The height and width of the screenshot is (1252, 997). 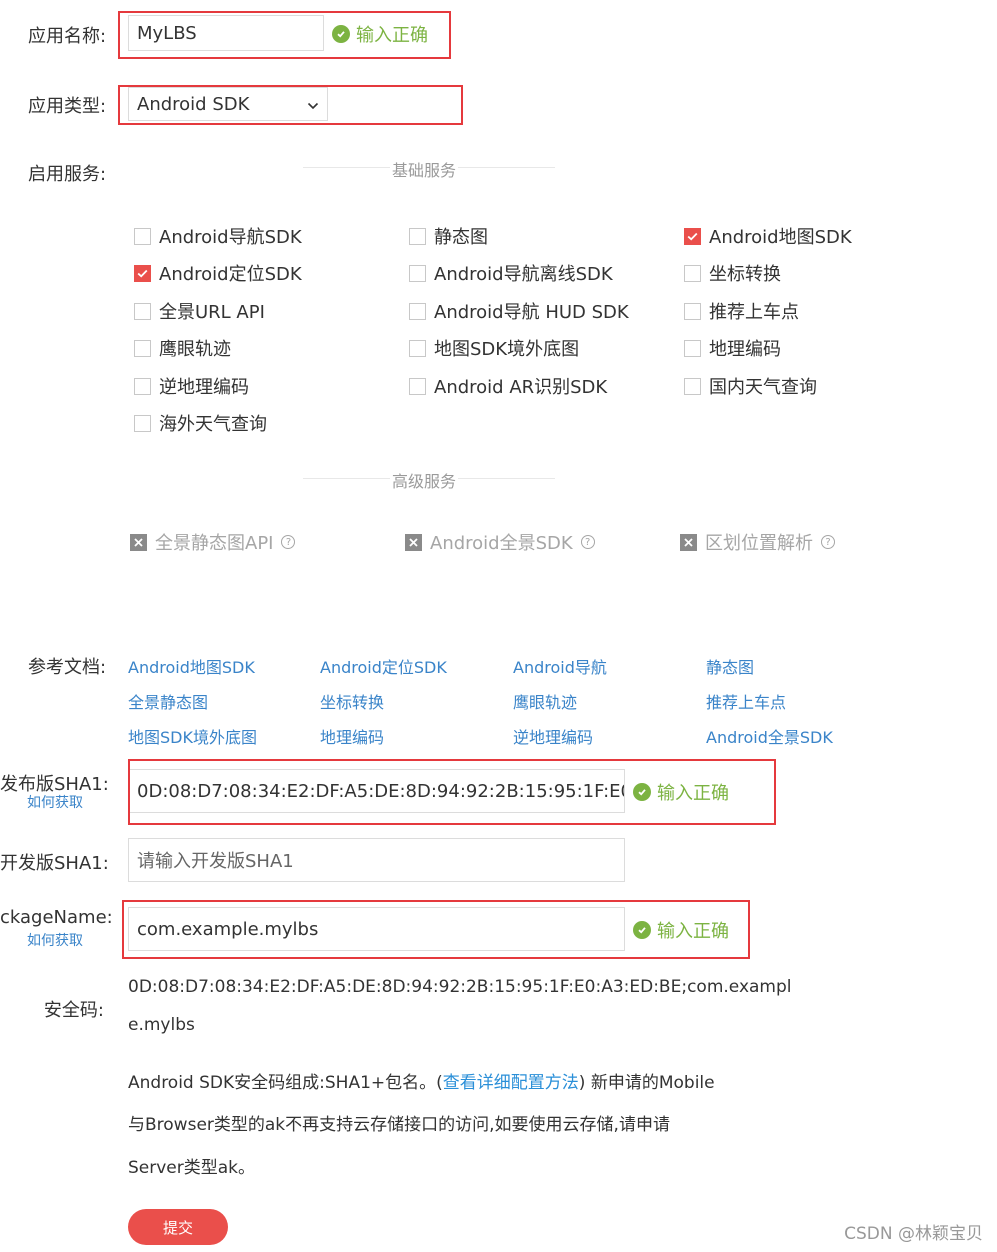 What do you see at coordinates (191, 666) in the screenshot?
I see `doc-link: Android地图SDK` at bounding box center [191, 666].